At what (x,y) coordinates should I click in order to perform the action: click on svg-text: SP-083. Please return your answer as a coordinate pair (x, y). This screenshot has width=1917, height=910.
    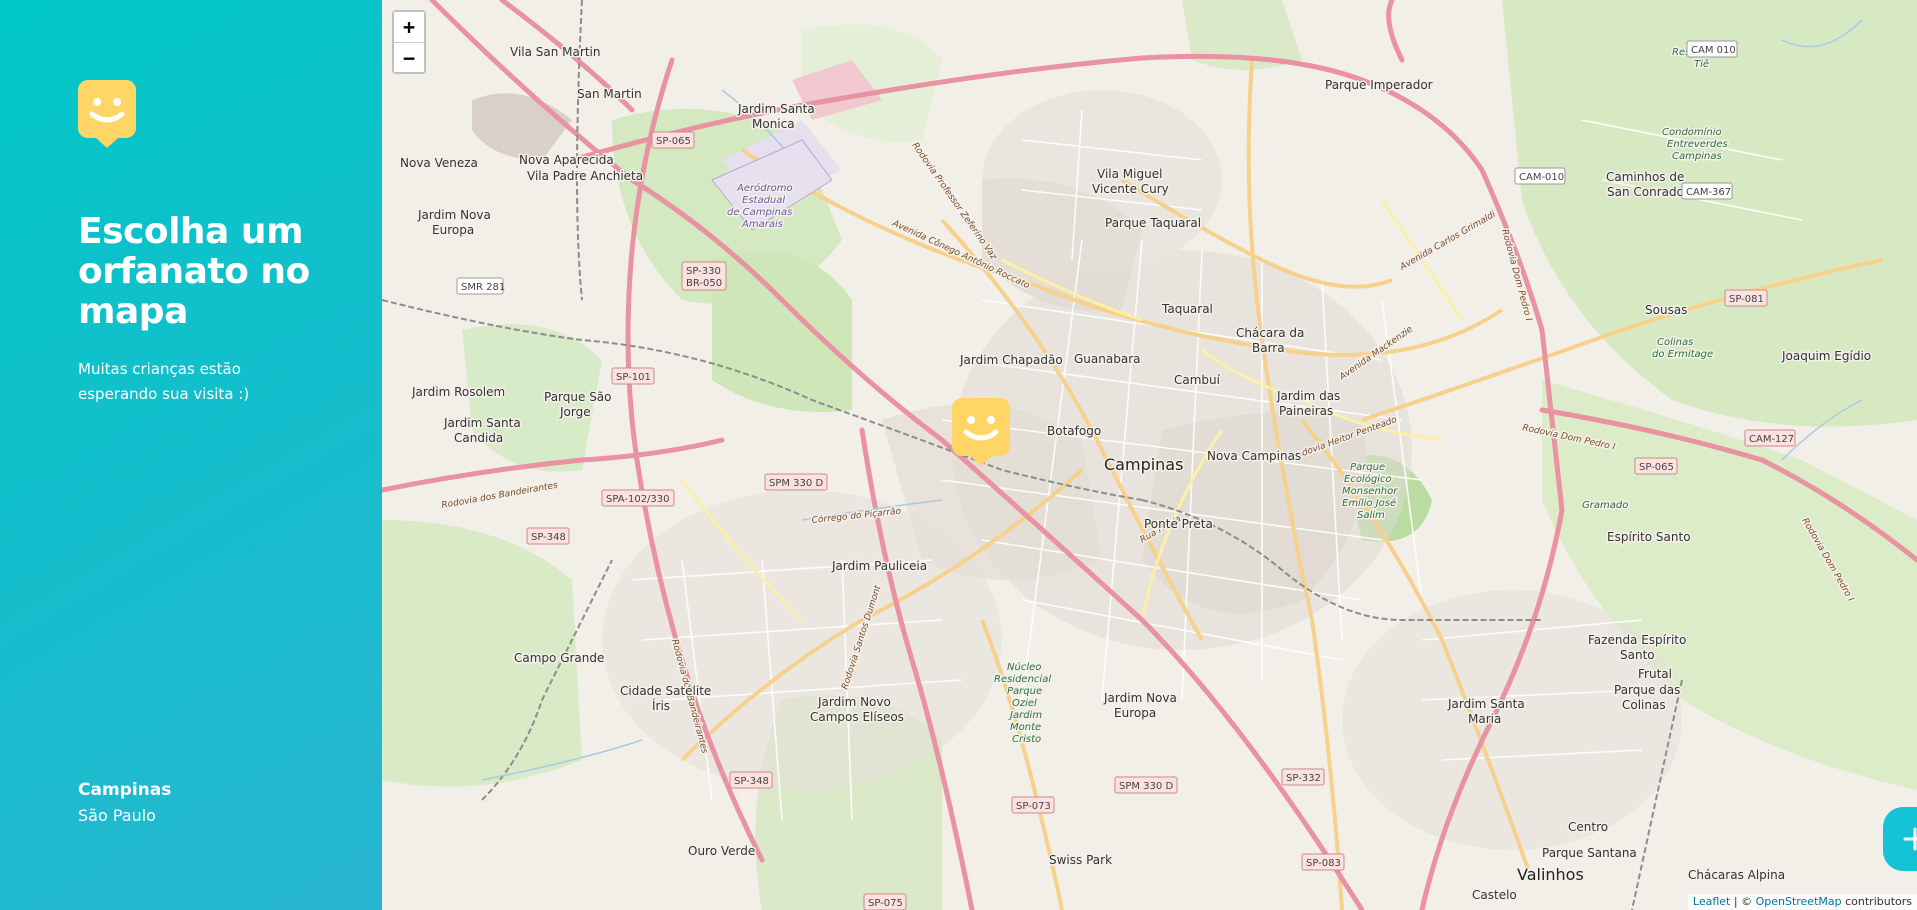
    Looking at the image, I should click on (1323, 863).